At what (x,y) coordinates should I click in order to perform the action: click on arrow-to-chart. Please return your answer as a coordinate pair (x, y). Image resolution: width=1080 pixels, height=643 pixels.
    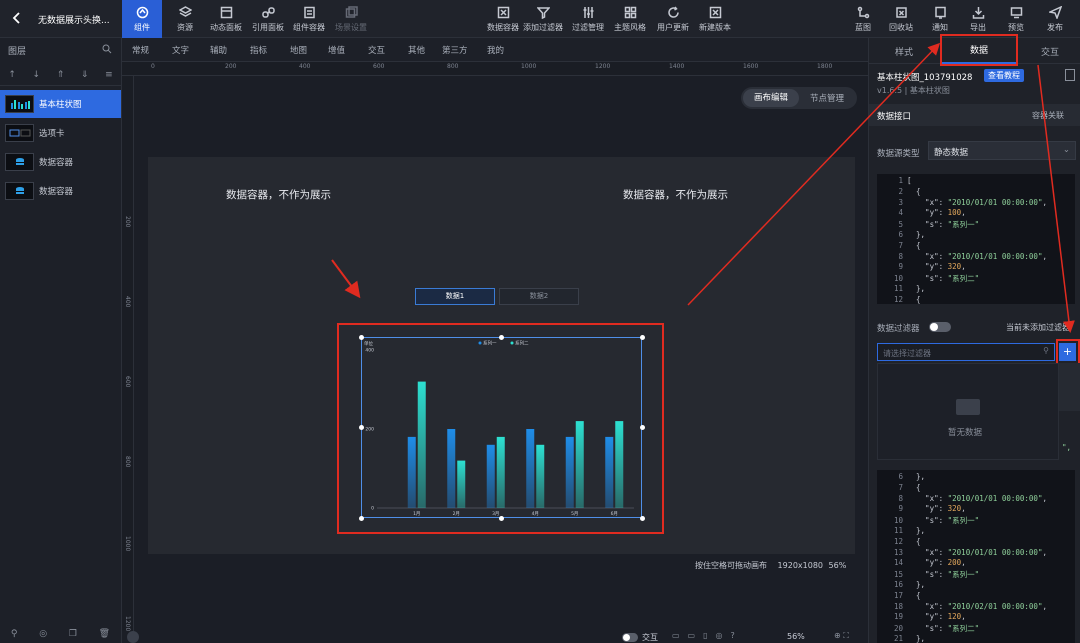
    Looking at the image, I should click on (346, 279).